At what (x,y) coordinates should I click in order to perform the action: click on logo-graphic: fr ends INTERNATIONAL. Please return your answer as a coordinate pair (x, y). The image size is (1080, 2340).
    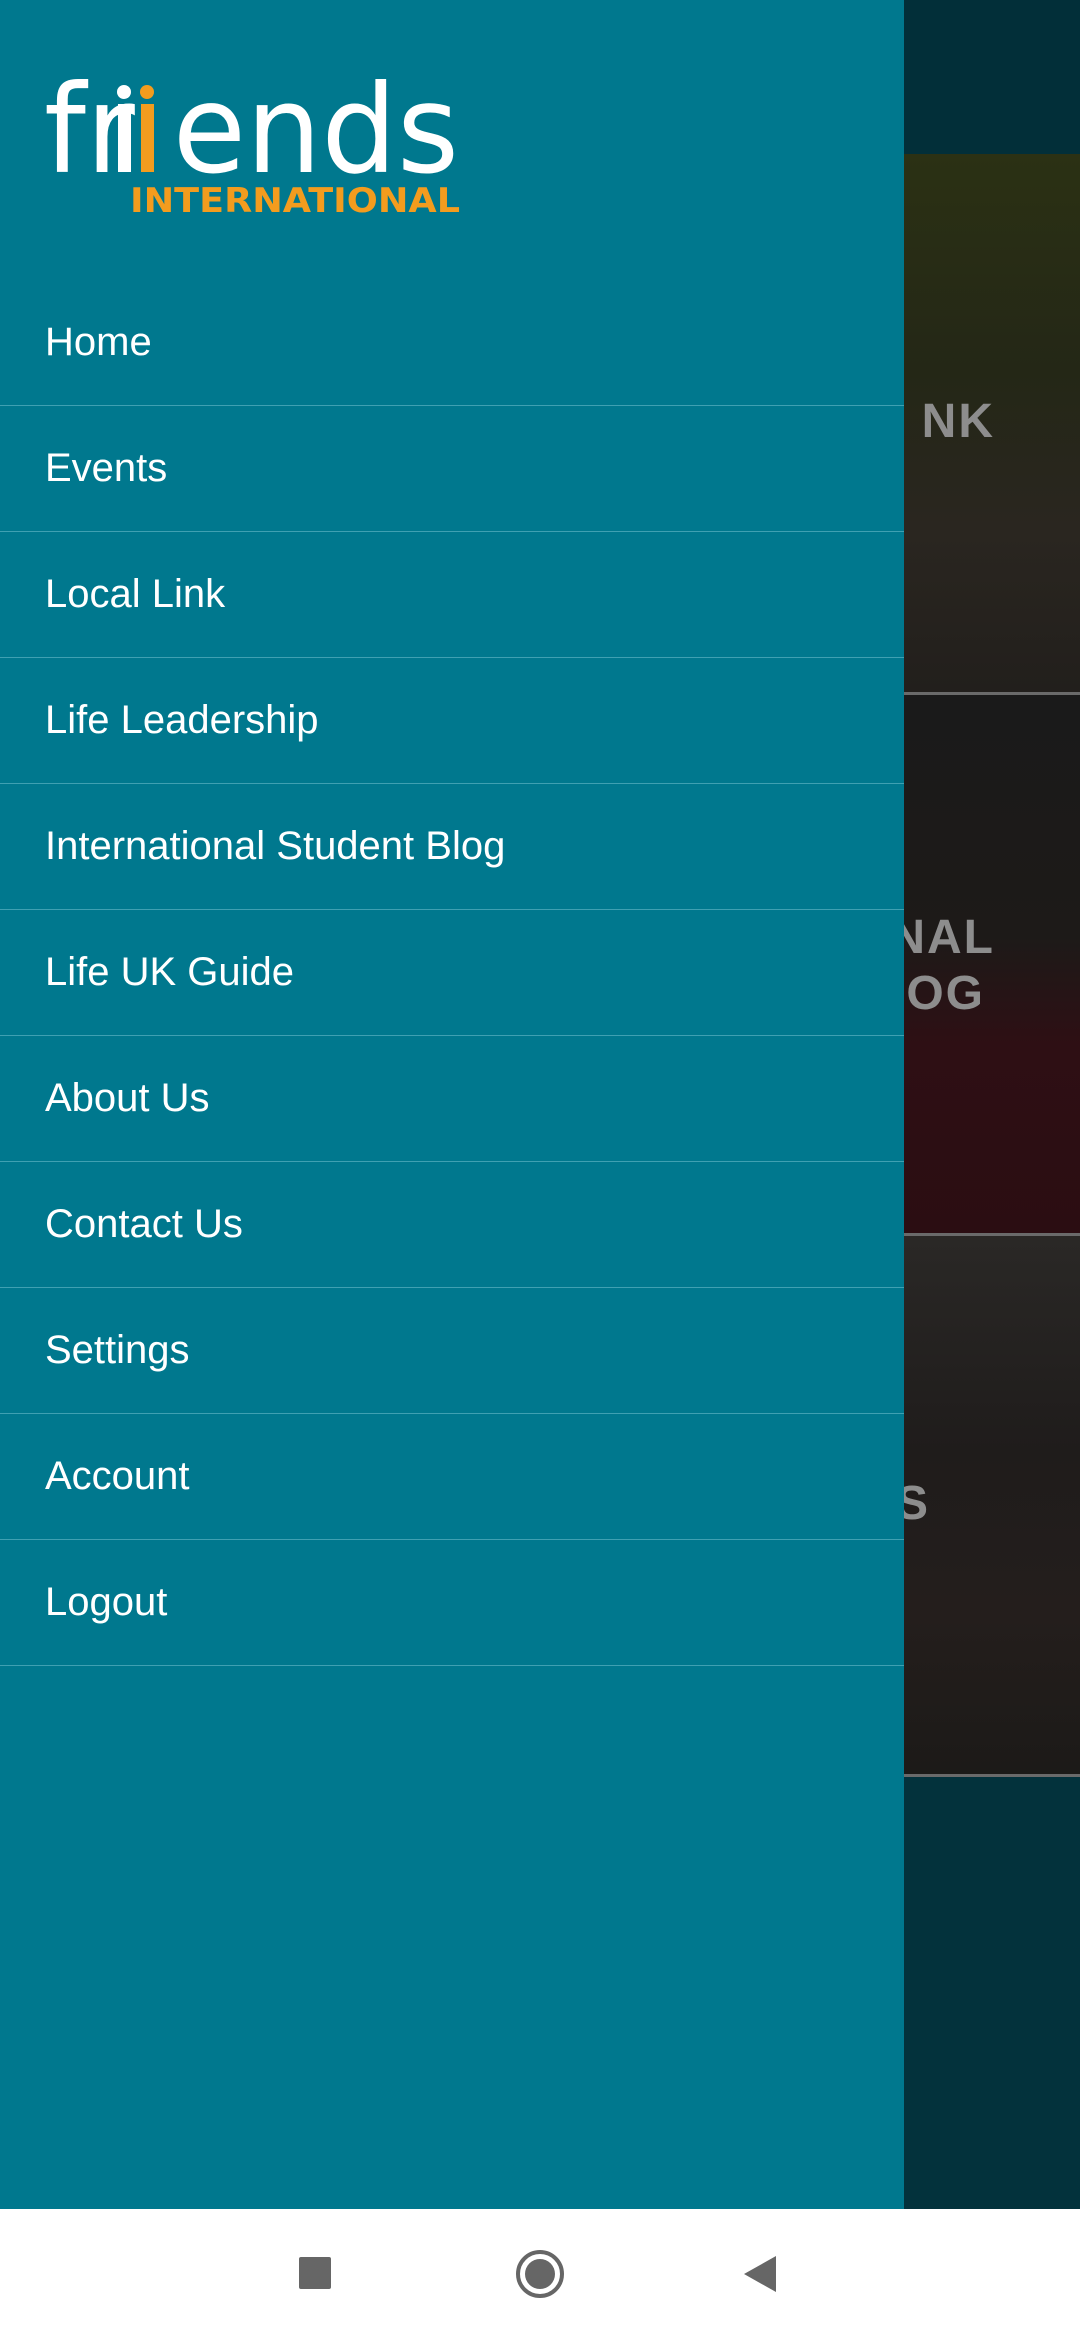
    Looking at the image, I should click on (252, 140).